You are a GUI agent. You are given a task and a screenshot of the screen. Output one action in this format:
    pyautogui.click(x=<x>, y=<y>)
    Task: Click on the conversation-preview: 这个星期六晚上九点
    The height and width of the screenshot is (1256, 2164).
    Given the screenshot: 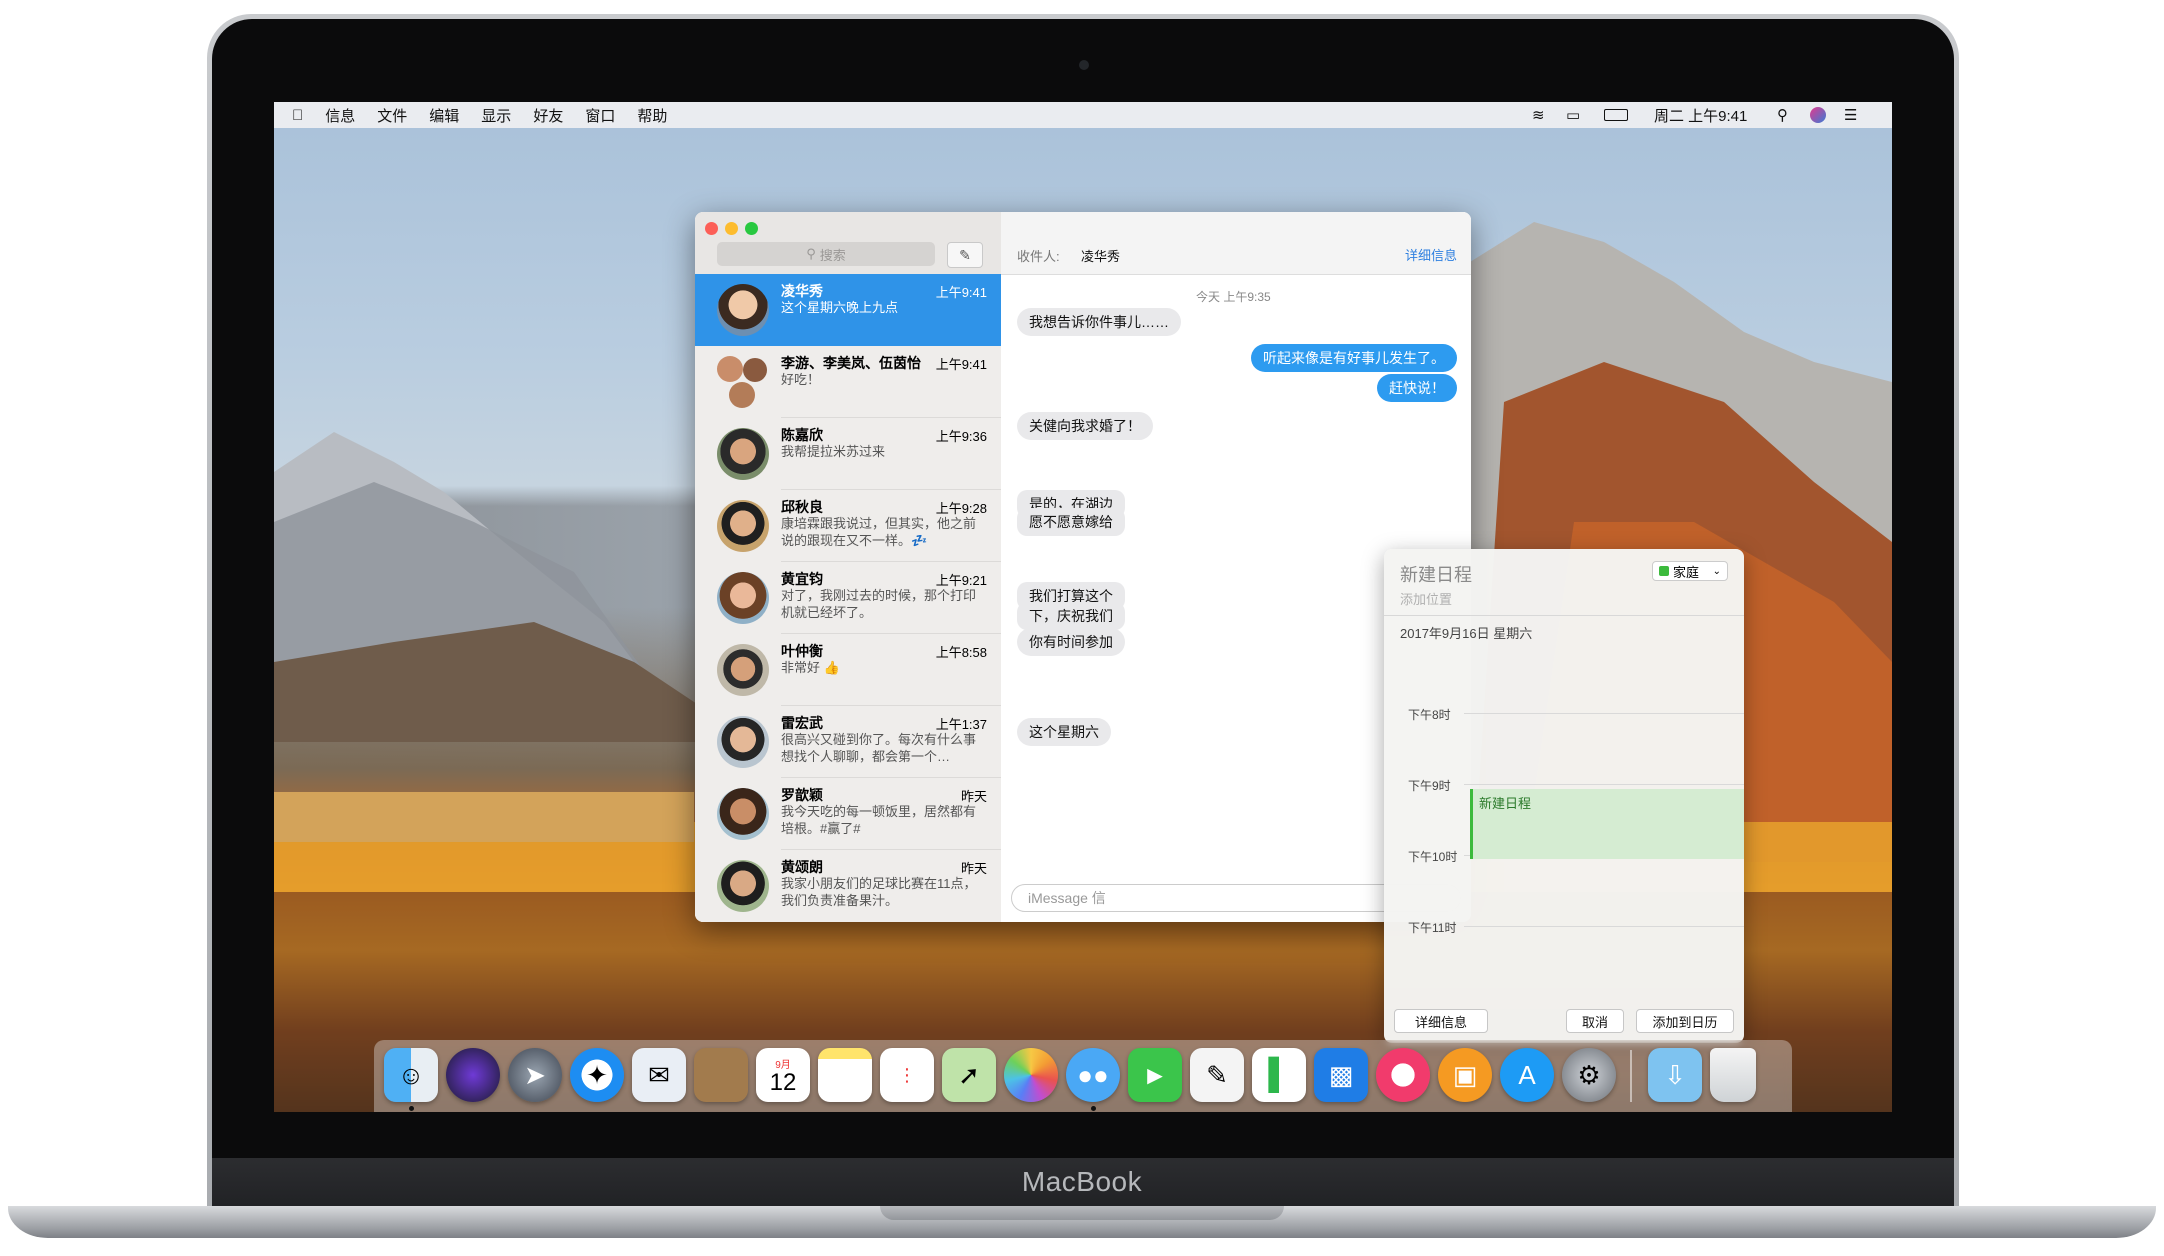 What is the action you would take?
    pyautogui.click(x=840, y=307)
    